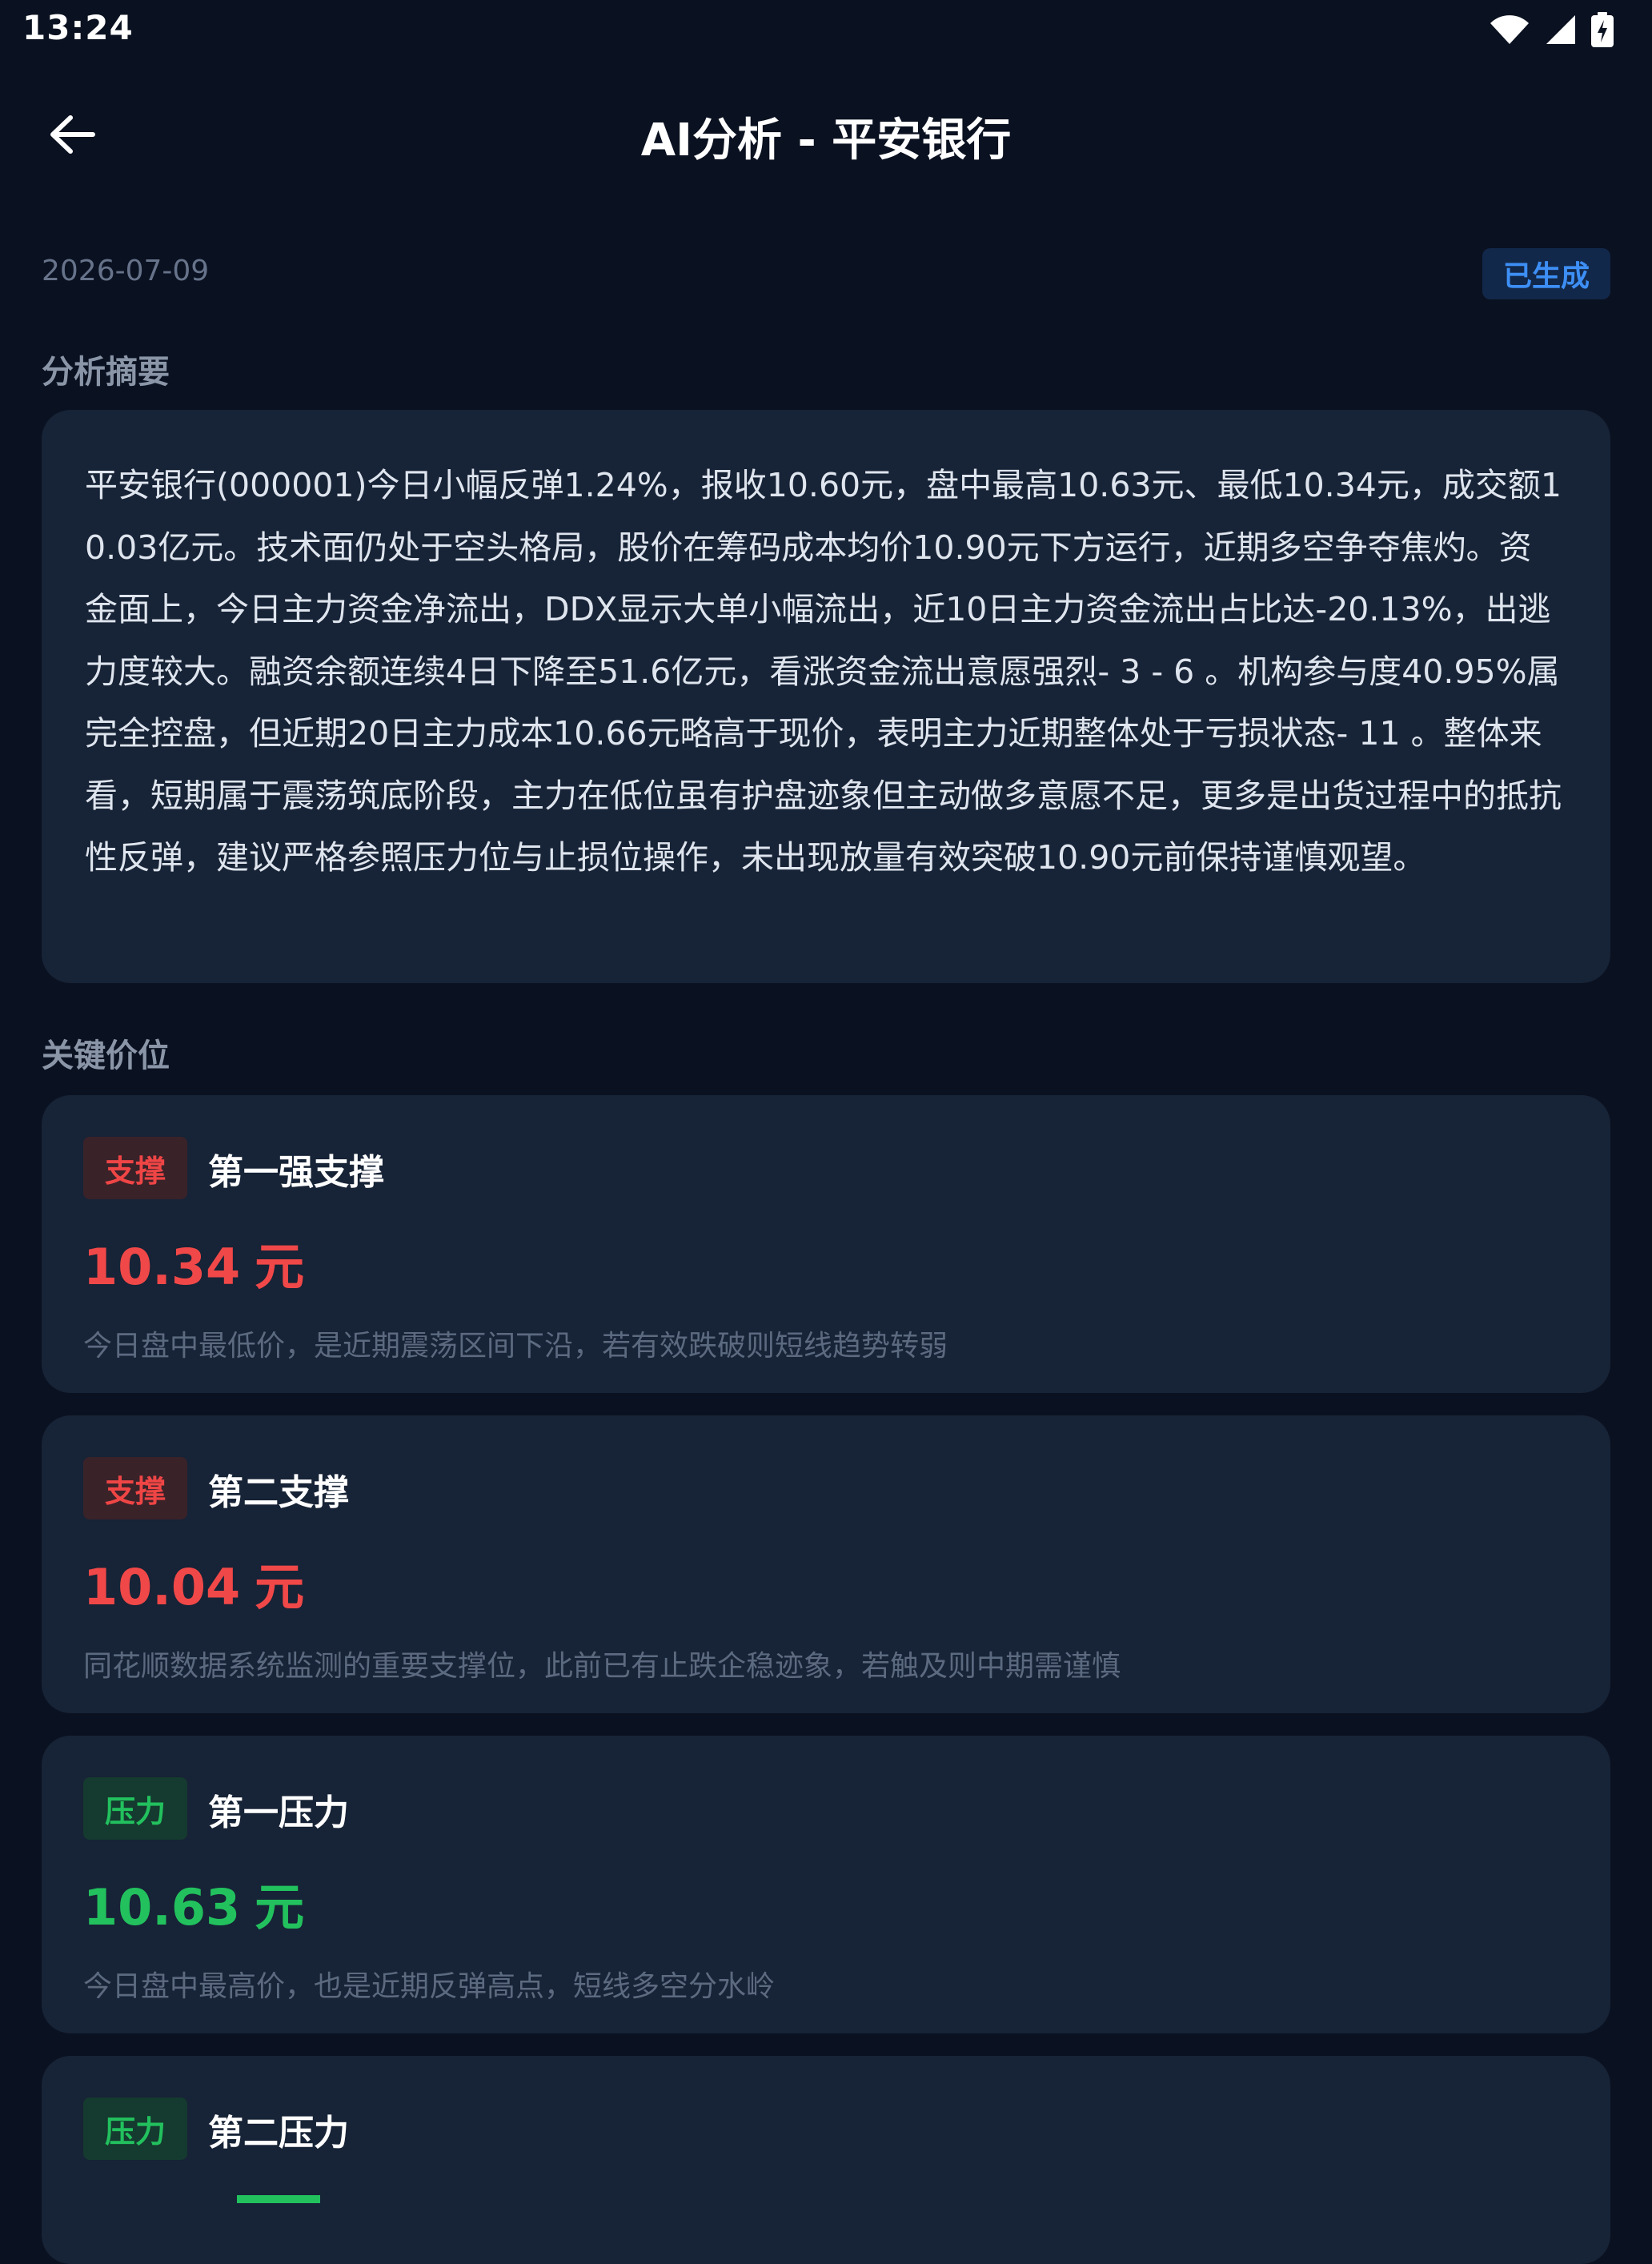 This screenshot has width=1652, height=2264. Describe the element at coordinates (1602, 29) in the screenshot. I see `battery-charging-icon` at that location.